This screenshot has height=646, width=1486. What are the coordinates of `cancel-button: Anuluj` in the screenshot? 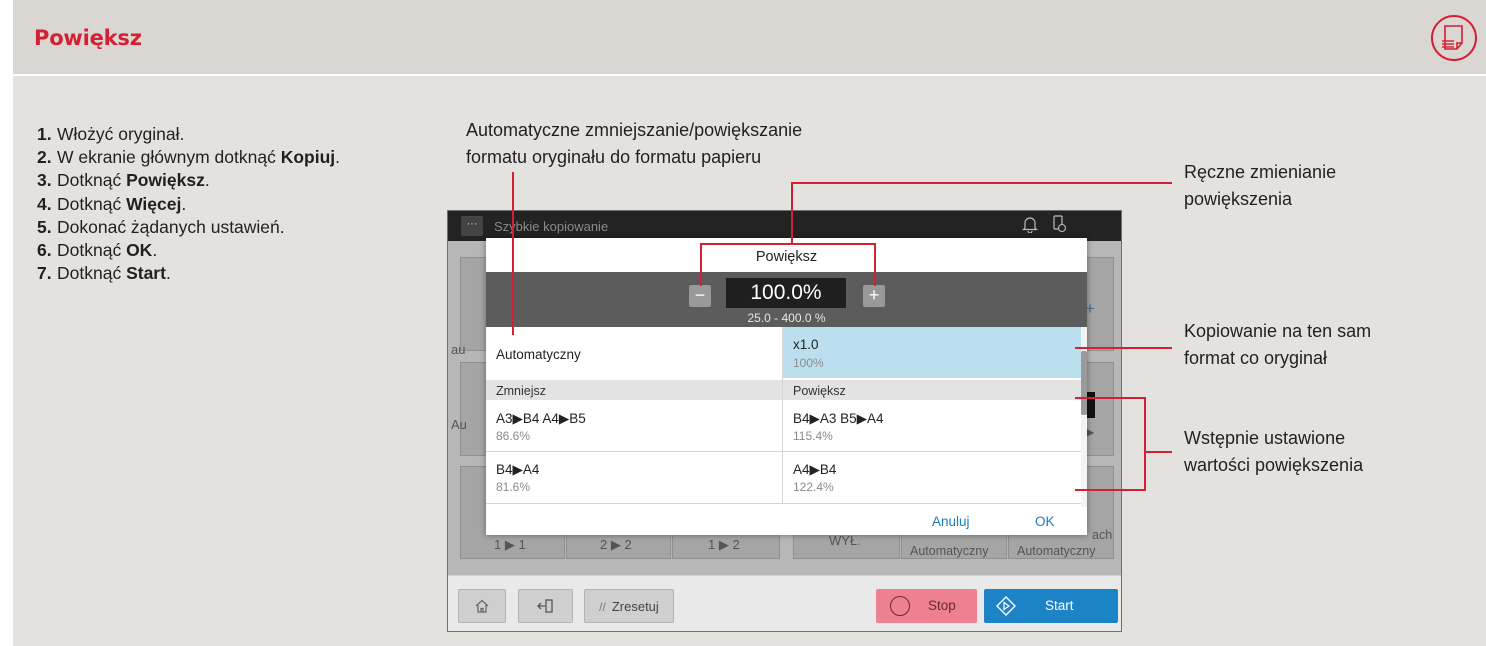 It's located at (951, 521).